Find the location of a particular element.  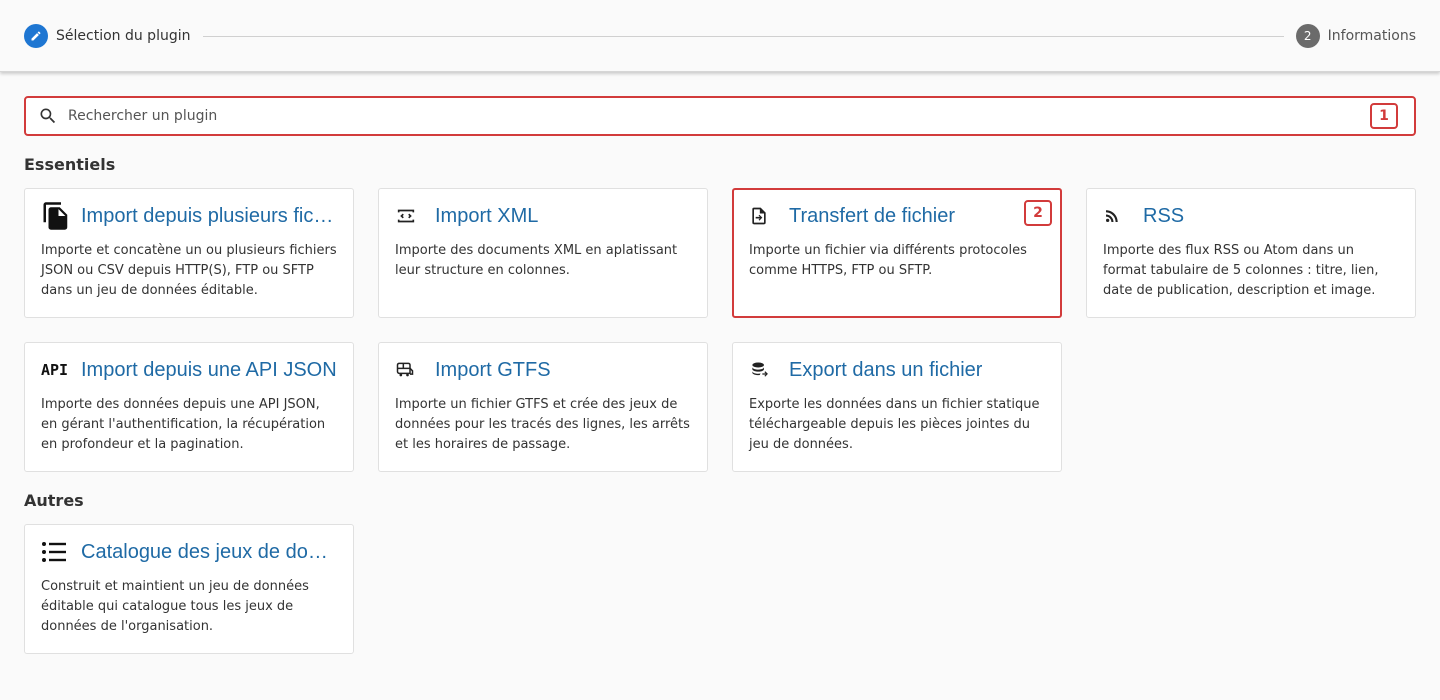

annotation-badge-1: 1 is located at coordinates (1384, 116).